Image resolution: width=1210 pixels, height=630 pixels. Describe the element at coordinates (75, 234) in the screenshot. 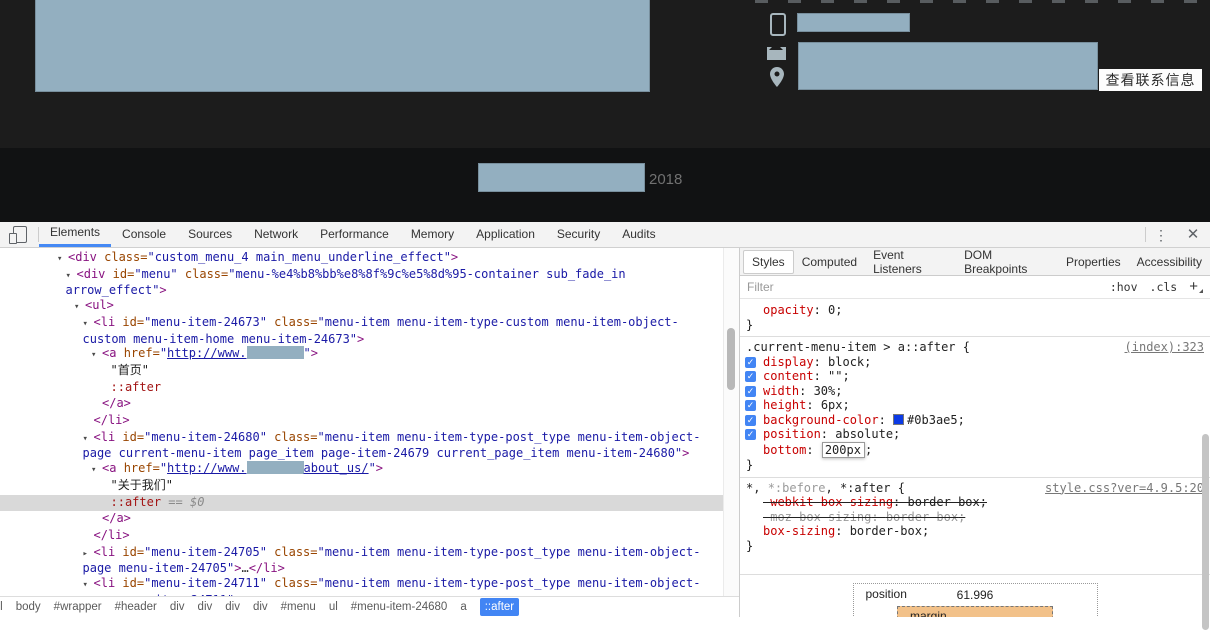

I see `devtools-tab-elements: Elements` at that location.